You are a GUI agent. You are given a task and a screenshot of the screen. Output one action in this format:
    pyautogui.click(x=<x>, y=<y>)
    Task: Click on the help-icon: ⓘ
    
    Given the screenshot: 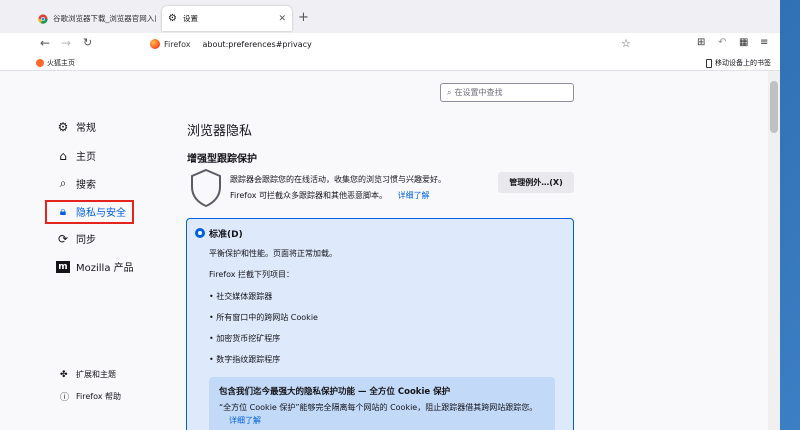 What is the action you would take?
    pyautogui.click(x=65, y=398)
    